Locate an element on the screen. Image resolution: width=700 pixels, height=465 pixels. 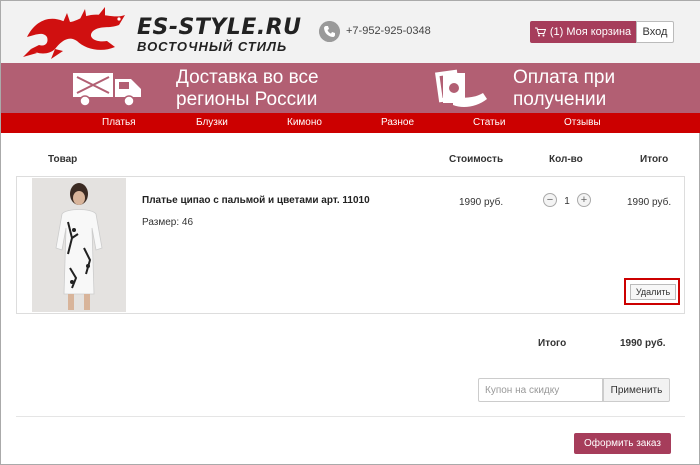
login-button: Вход is located at coordinates (655, 32).